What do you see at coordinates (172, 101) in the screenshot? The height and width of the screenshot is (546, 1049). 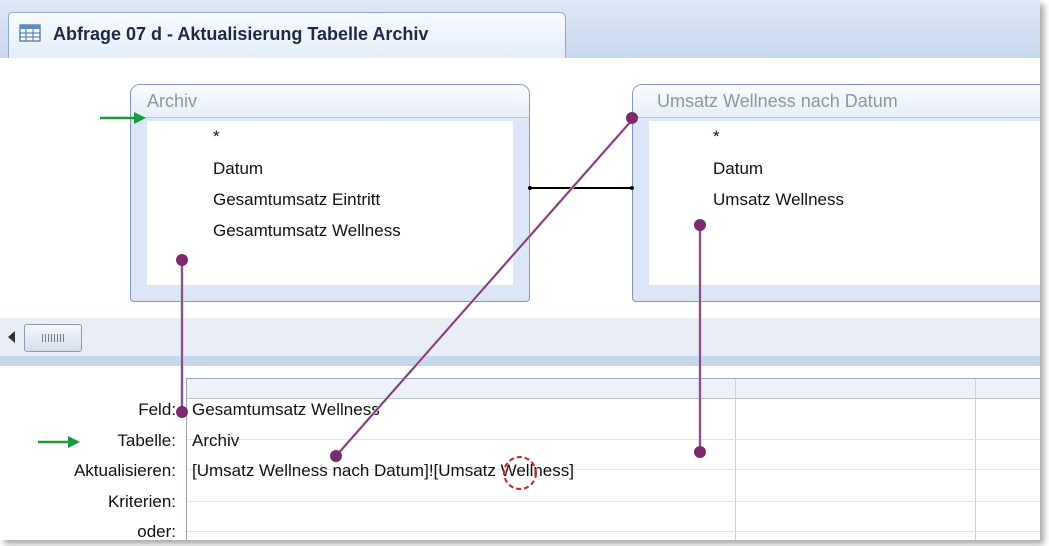 I see `table-archiv-title: Archiv` at bounding box center [172, 101].